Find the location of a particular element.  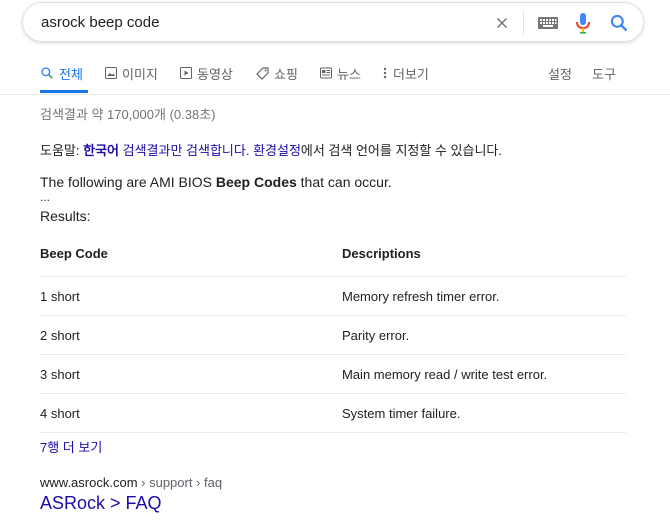

tag-icon is located at coordinates (262, 73).